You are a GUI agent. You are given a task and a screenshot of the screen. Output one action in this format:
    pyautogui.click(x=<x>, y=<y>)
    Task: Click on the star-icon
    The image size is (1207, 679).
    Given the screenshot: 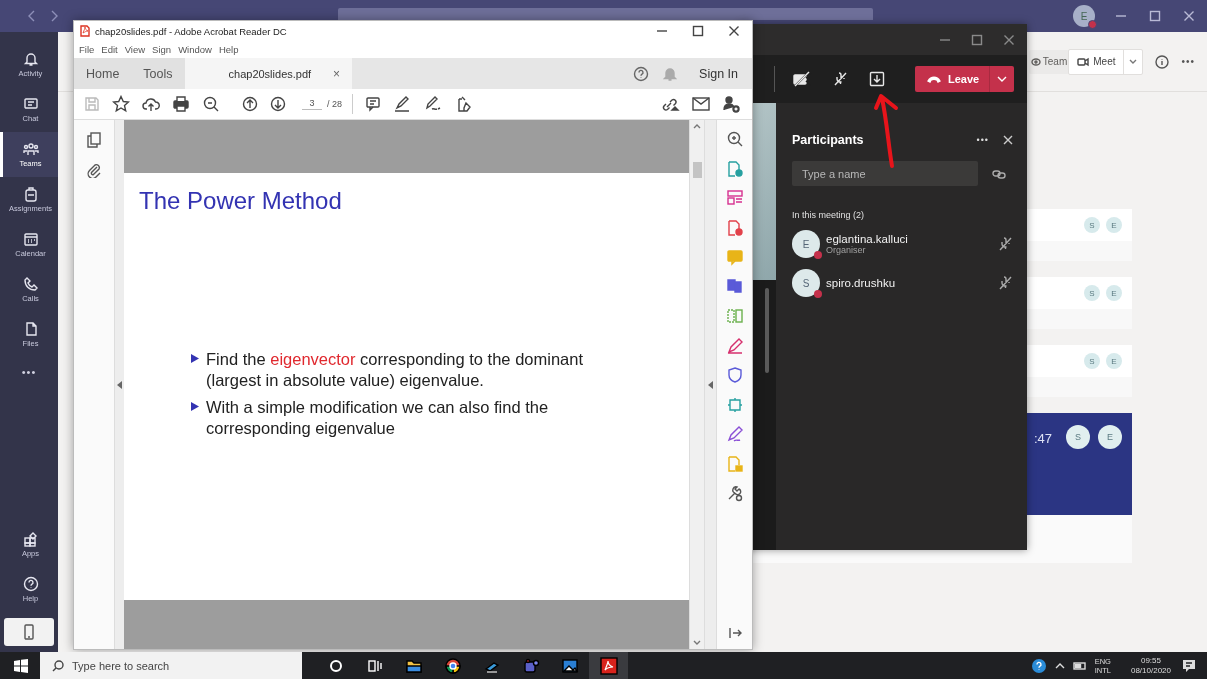 What is the action you would take?
    pyautogui.click(x=121, y=104)
    